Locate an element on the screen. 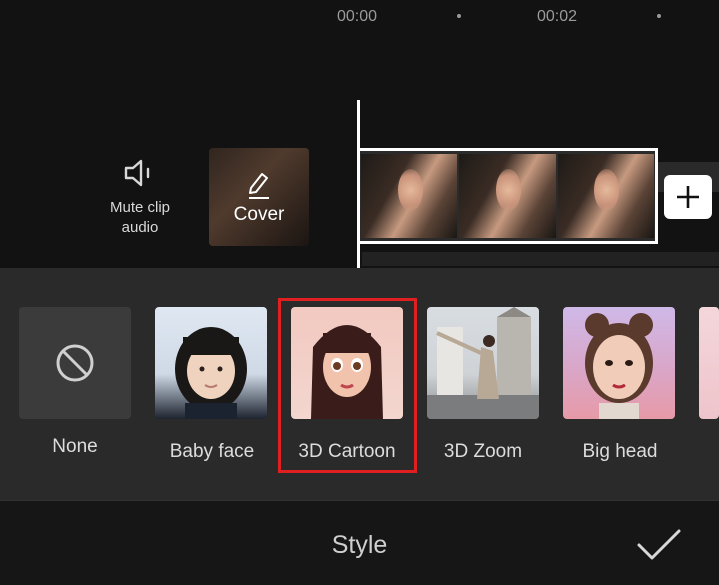 The image size is (719, 585). style-option-3d-zoom is located at coordinates (483, 363).